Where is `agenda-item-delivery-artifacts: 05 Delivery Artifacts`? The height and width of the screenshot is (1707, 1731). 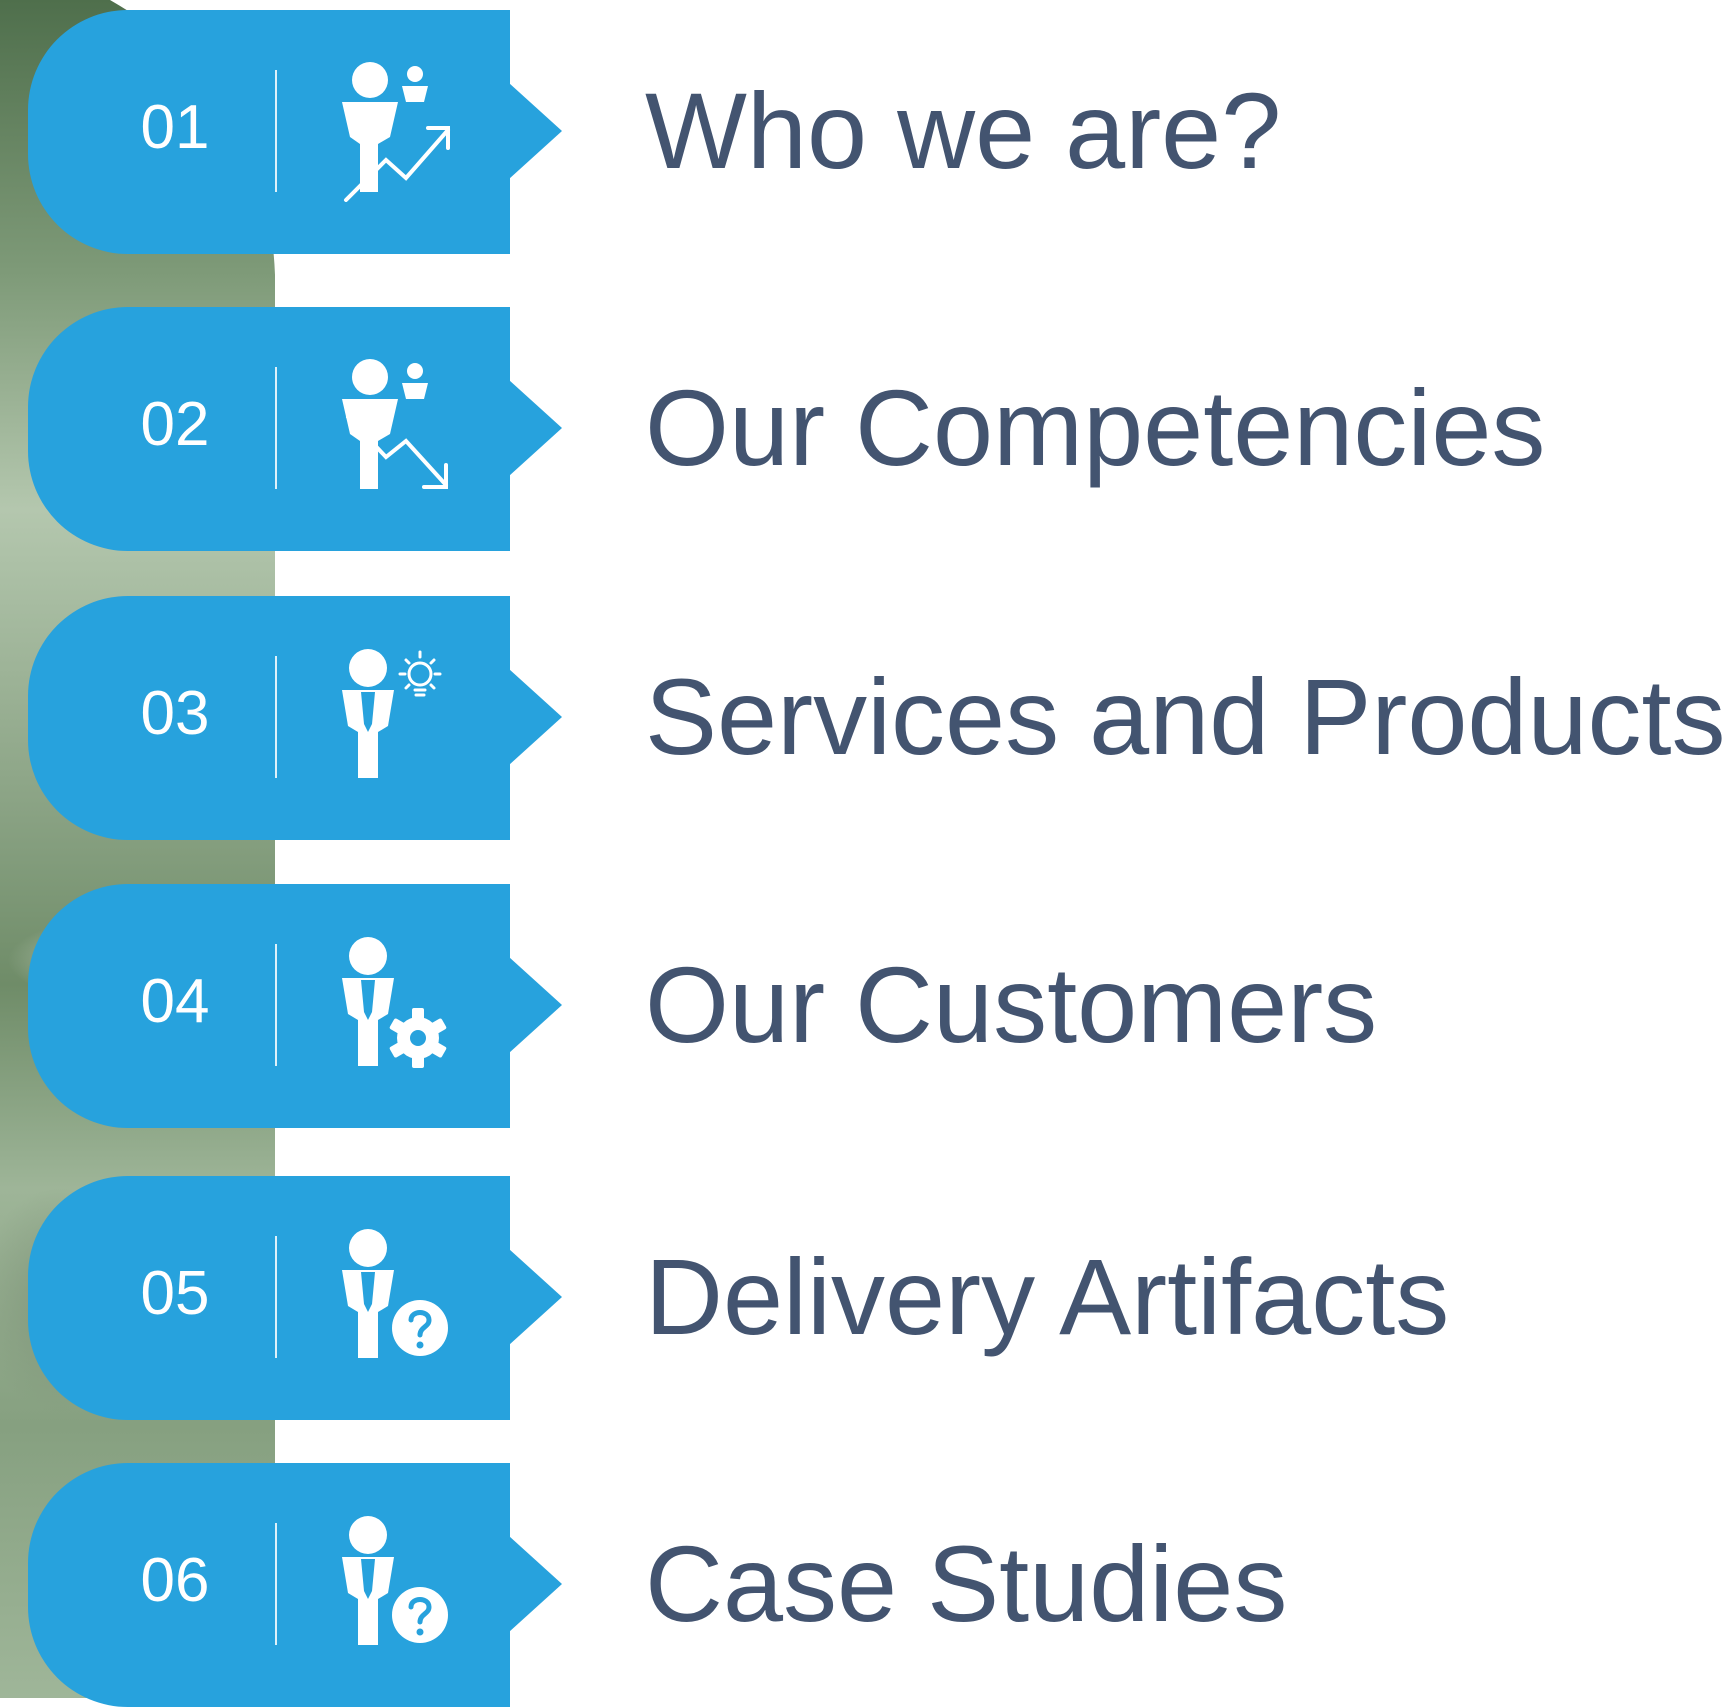 agenda-item-delivery-artifacts: 05 Delivery Artifacts is located at coordinates (865, 1298).